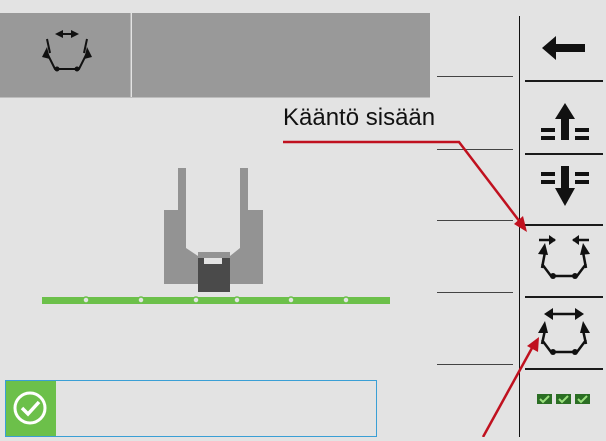 This screenshot has width=606, height=441. I want to click on checkmark-circle-icon, so click(30, 408).